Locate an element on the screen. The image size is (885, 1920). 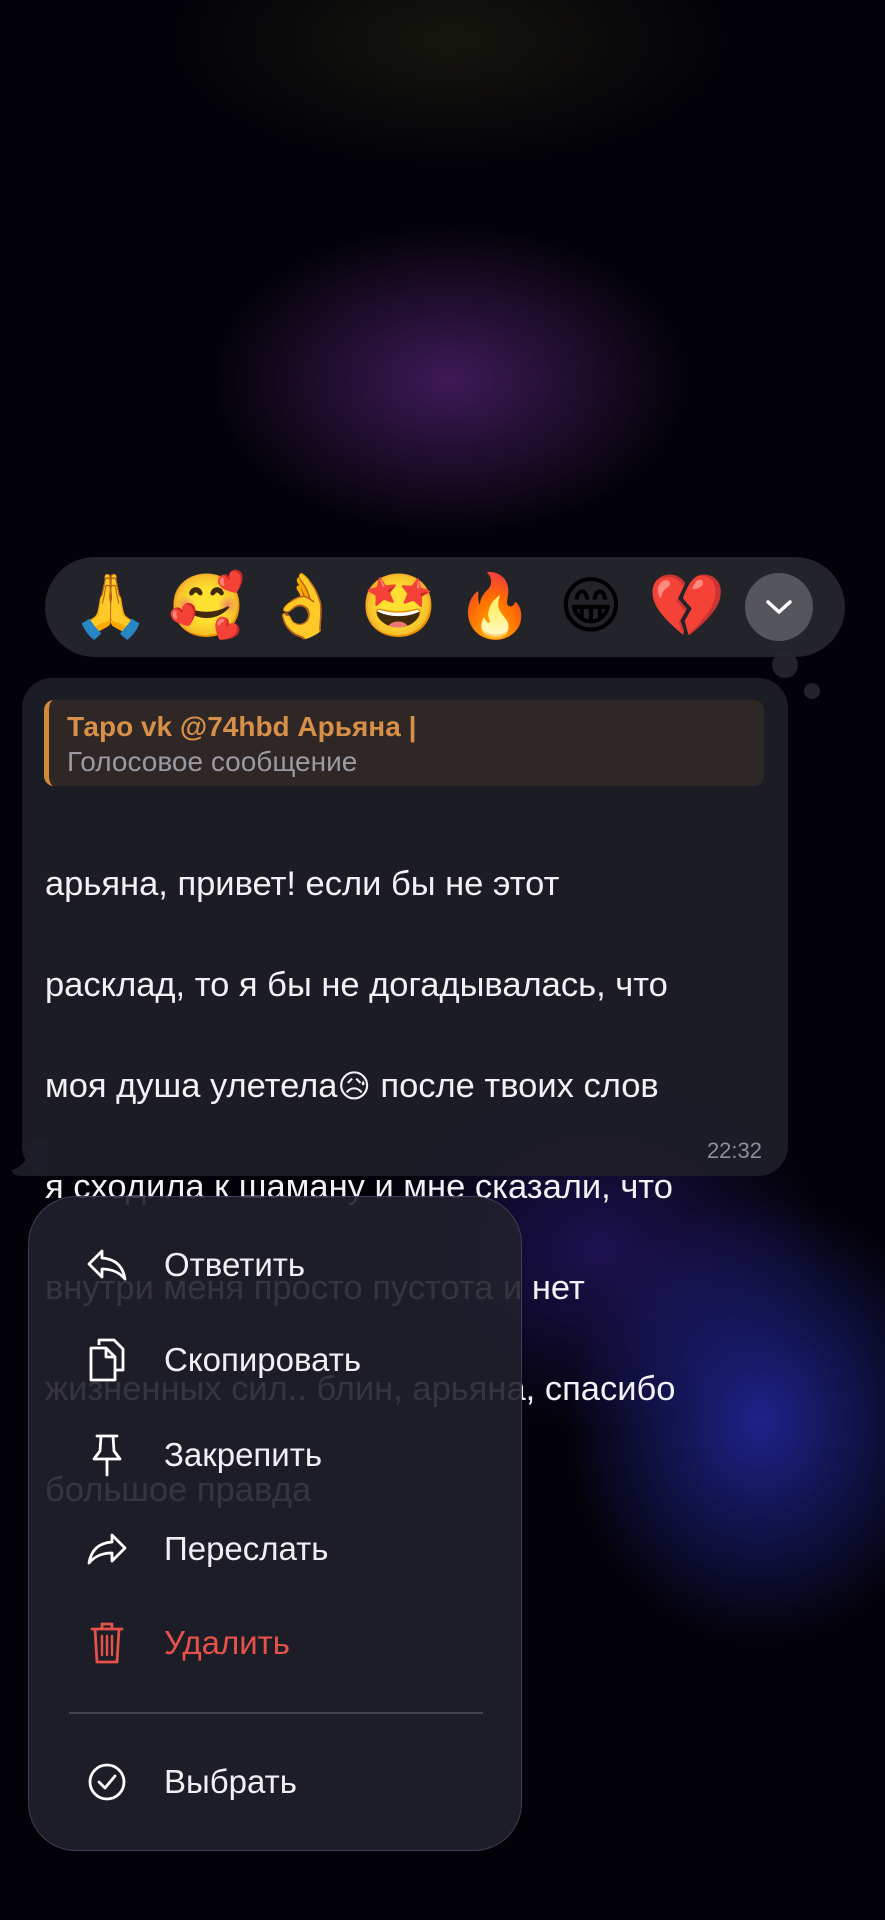
reply-type: Голосовое сообщение is located at coordinates (212, 761).